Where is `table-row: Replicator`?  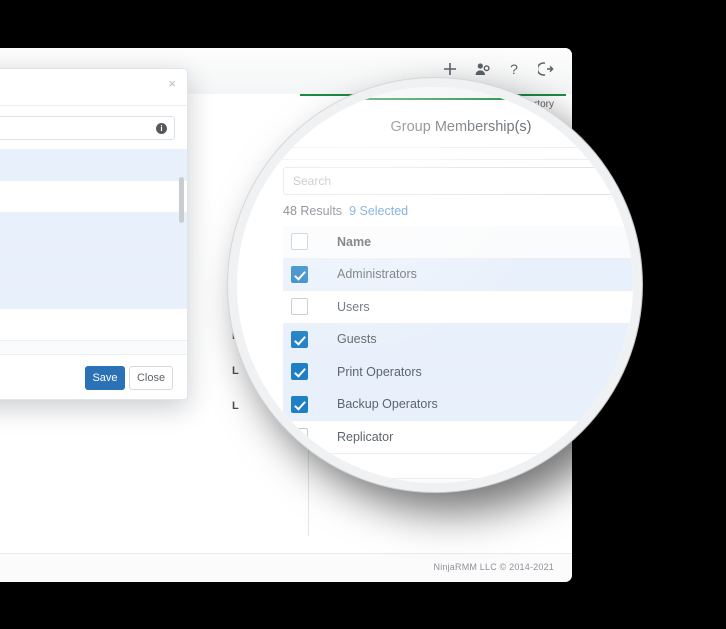
table-row: Replicator is located at coordinates (458, 437).